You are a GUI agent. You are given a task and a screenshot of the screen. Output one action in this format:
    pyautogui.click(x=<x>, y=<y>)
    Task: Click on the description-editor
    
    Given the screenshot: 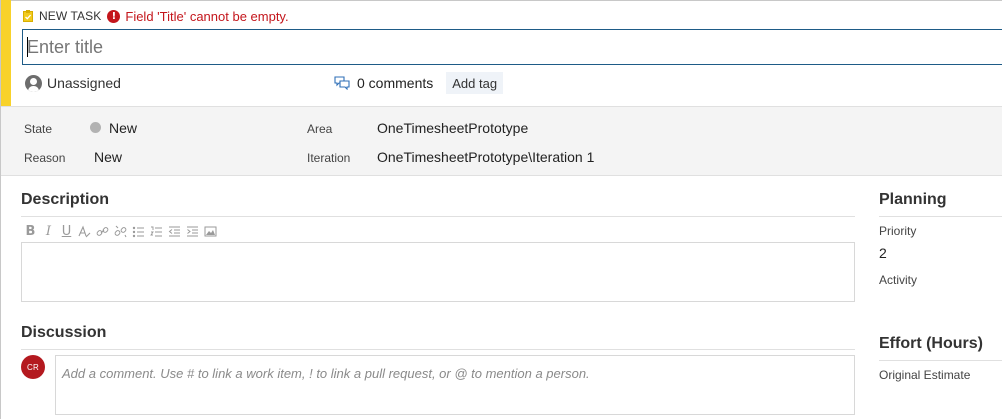 What is the action you would take?
    pyautogui.click(x=438, y=272)
    